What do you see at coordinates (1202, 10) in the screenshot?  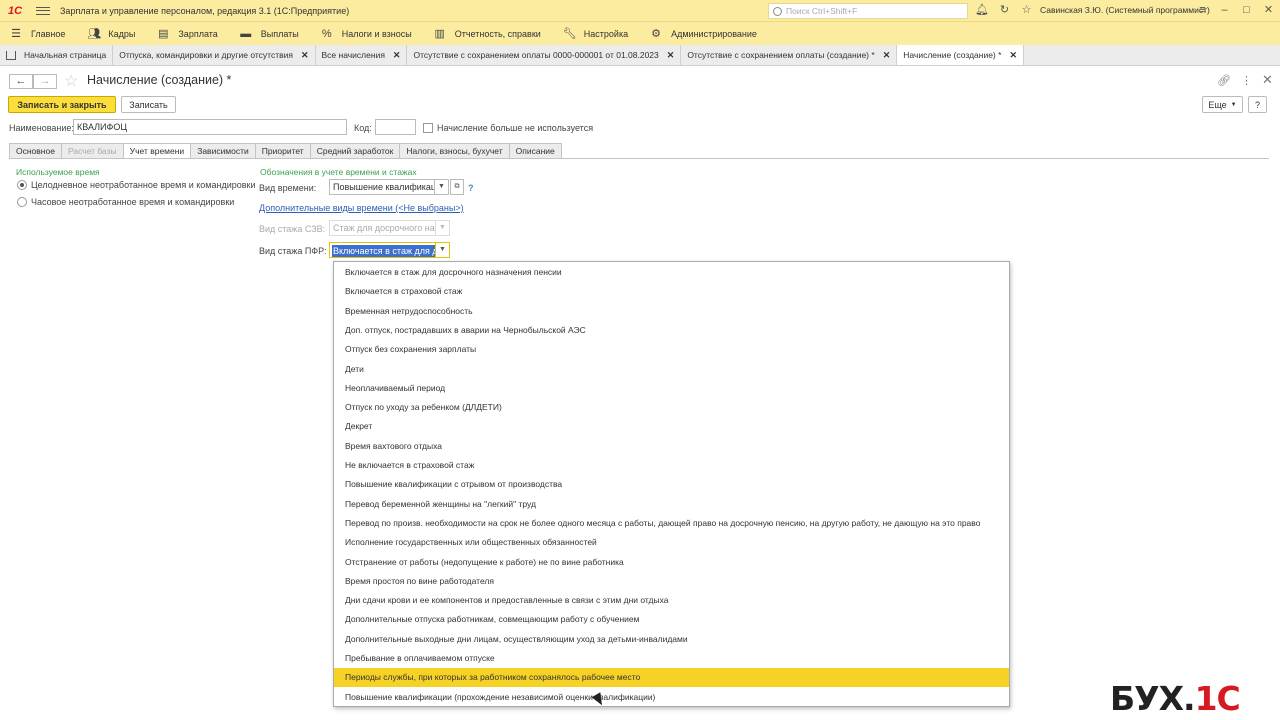 I see `menu-icon: ≡` at bounding box center [1202, 10].